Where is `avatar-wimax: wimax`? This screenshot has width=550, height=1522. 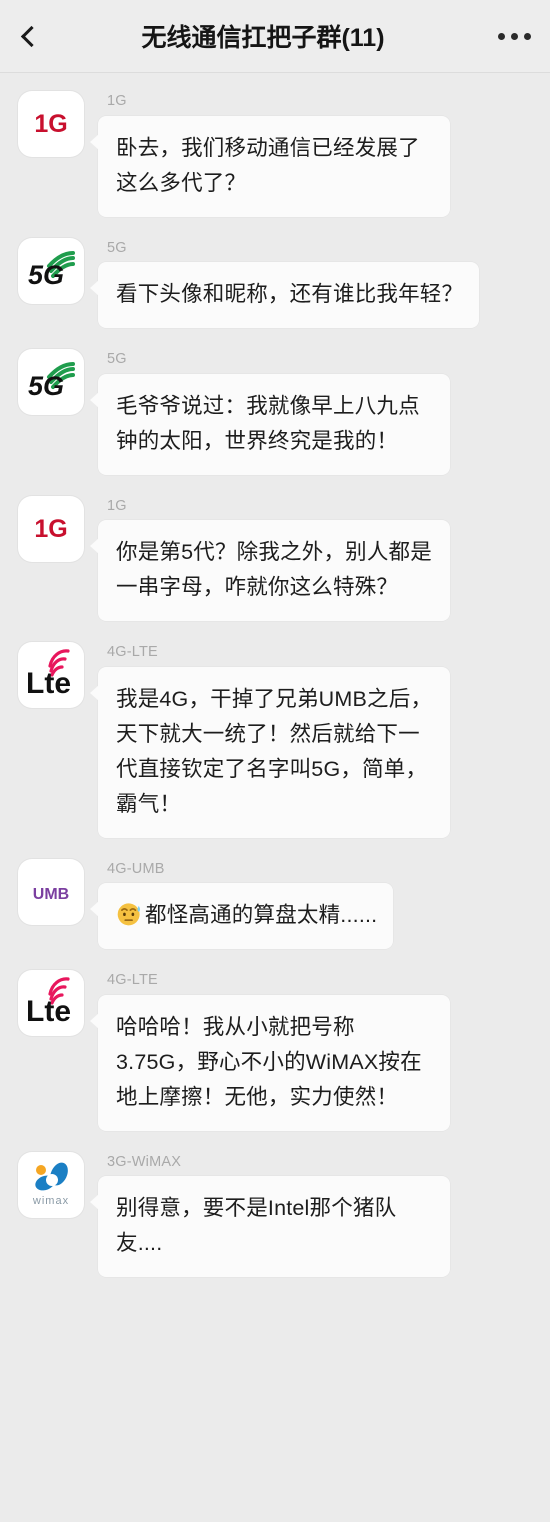 avatar-wimax: wimax is located at coordinates (51, 1184).